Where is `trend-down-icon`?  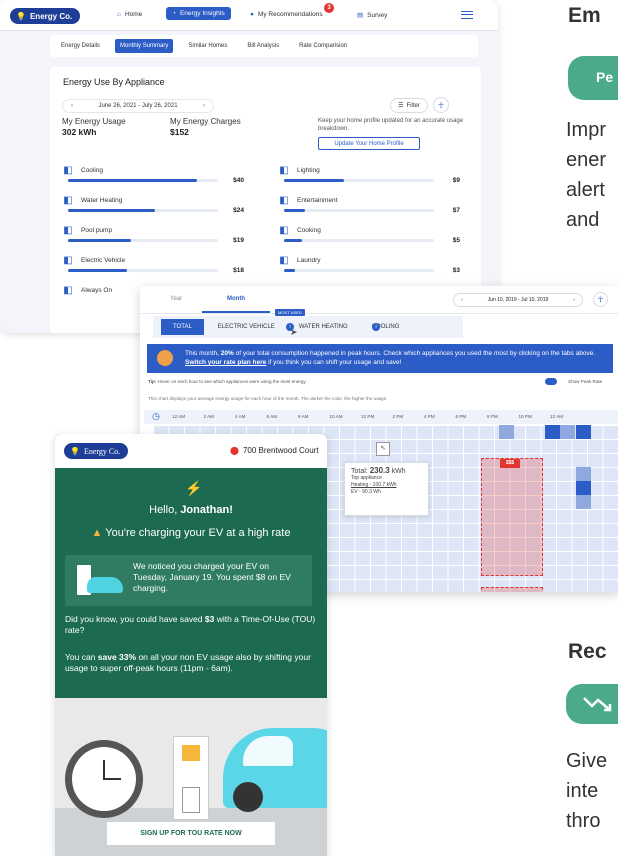
trend-down-icon is located at coordinates (597, 704).